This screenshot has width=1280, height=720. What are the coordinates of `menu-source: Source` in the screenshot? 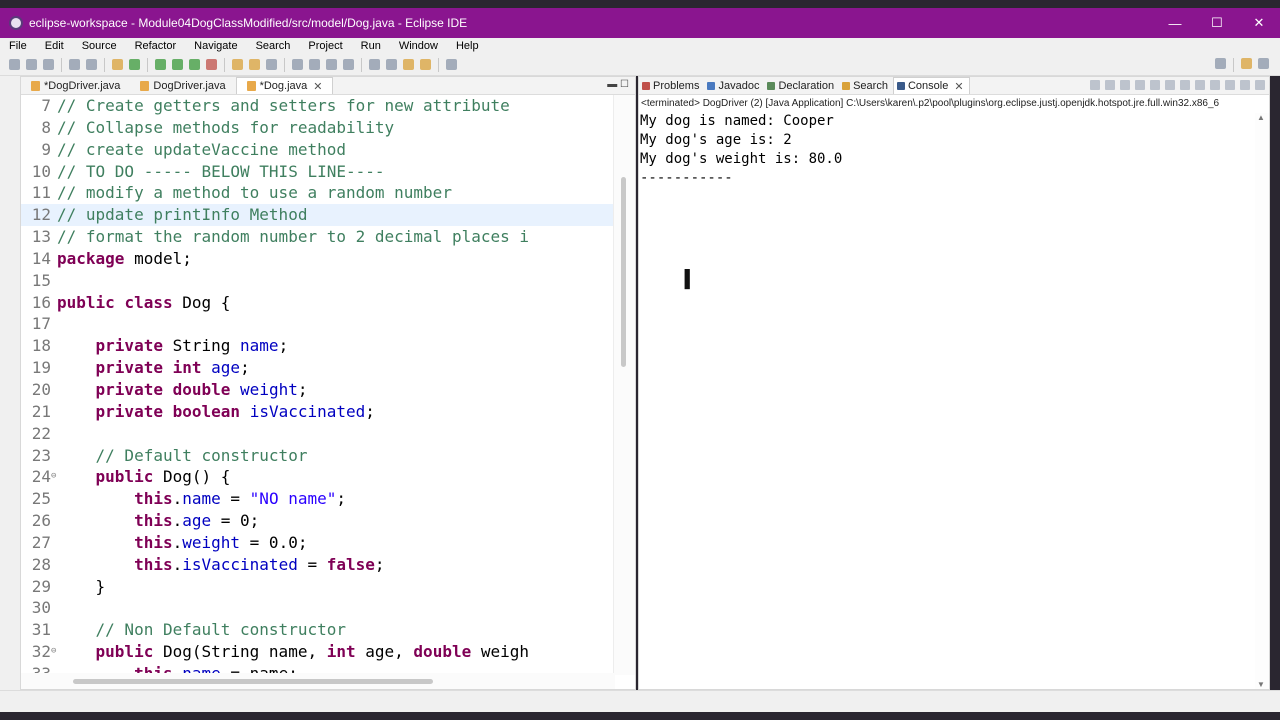 It's located at (99, 46).